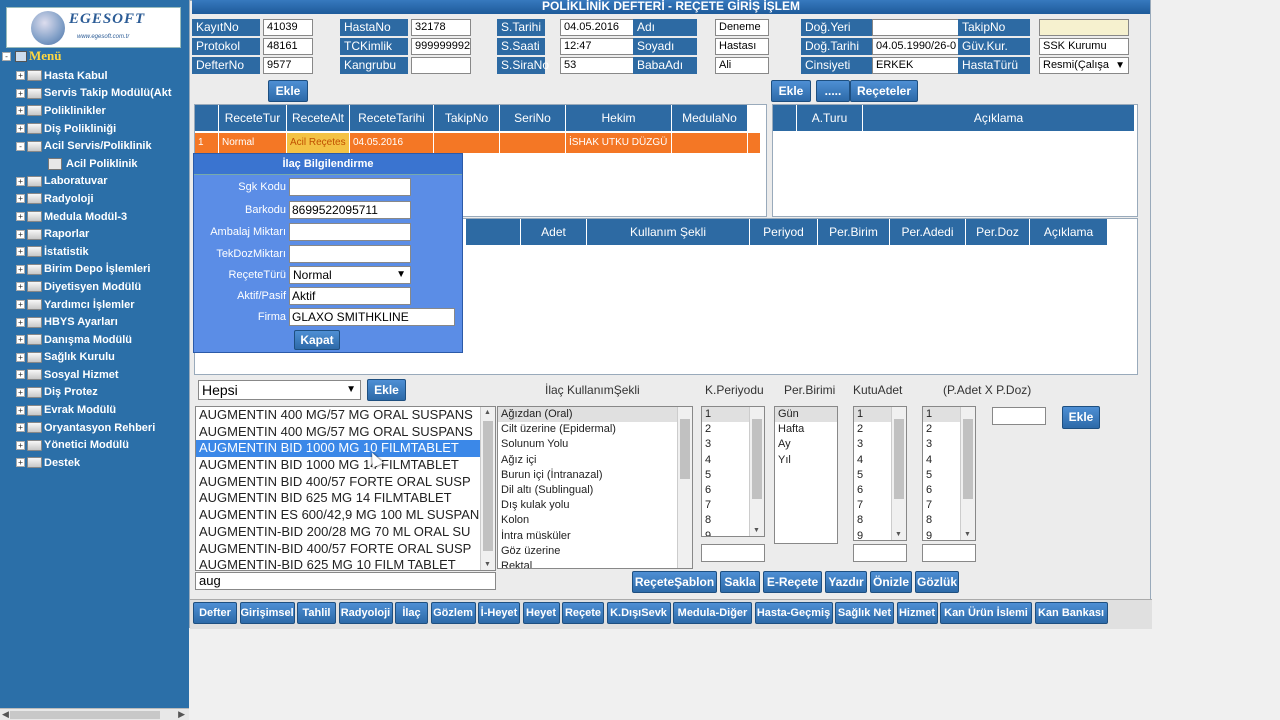 This screenshot has width=1280, height=720. What do you see at coordinates (712, 613) in the screenshot?
I see `bottom-button-10: Medula-Diğer` at bounding box center [712, 613].